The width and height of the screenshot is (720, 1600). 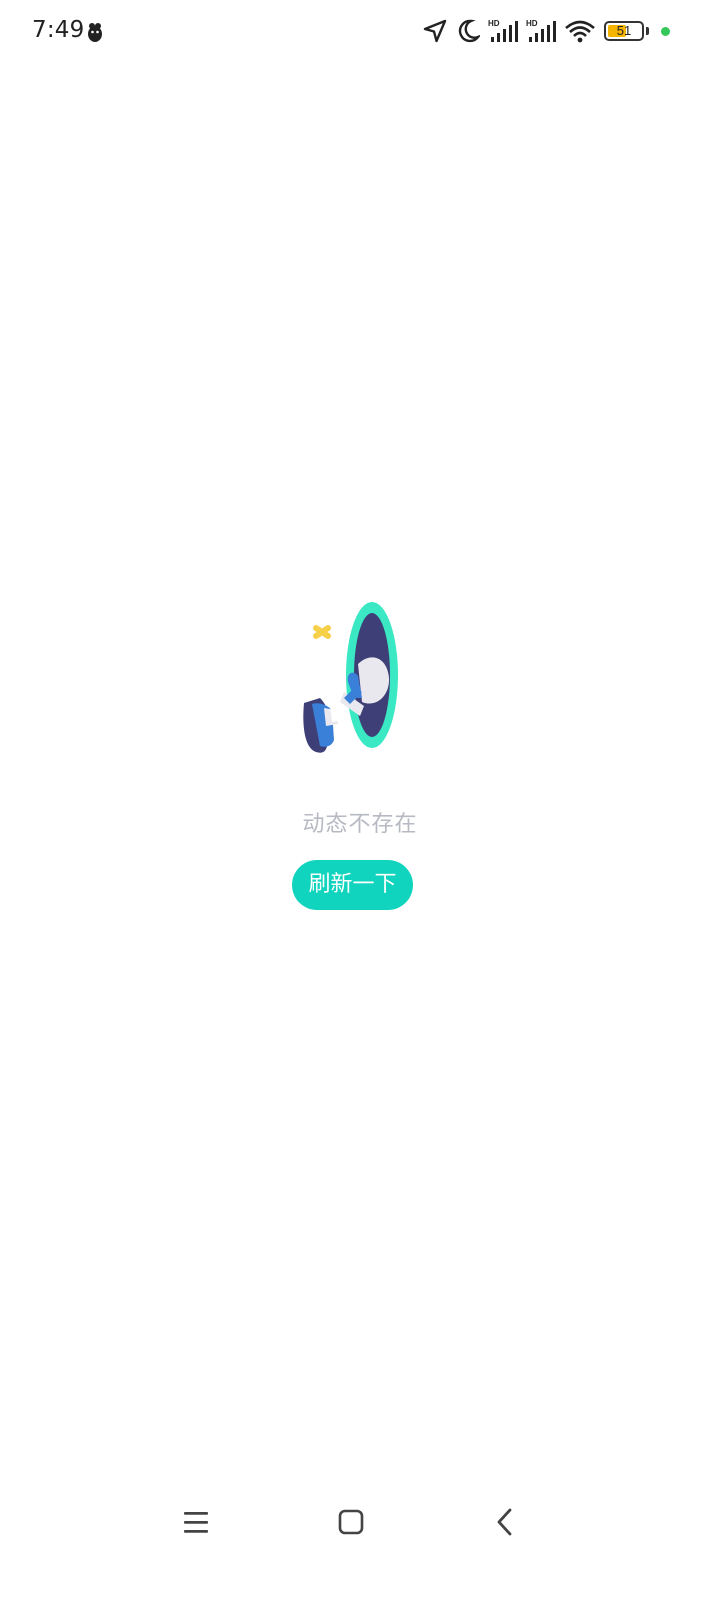 I want to click on location-icon, so click(x=435, y=31).